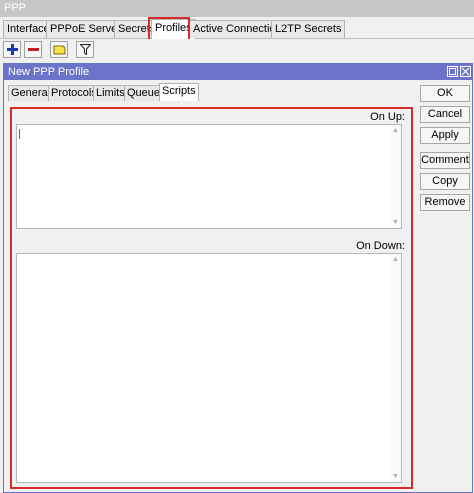 The height and width of the screenshot is (493, 474). I want to click on apply-button: Apply, so click(445, 135).